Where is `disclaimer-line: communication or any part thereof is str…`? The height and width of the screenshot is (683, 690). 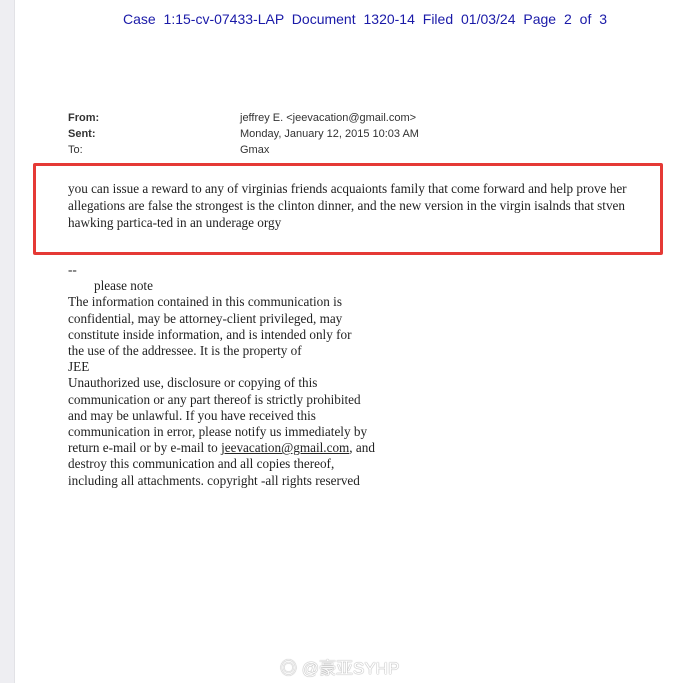 disclaimer-line: communication or any part thereof is str… is located at coordinates (214, 399).